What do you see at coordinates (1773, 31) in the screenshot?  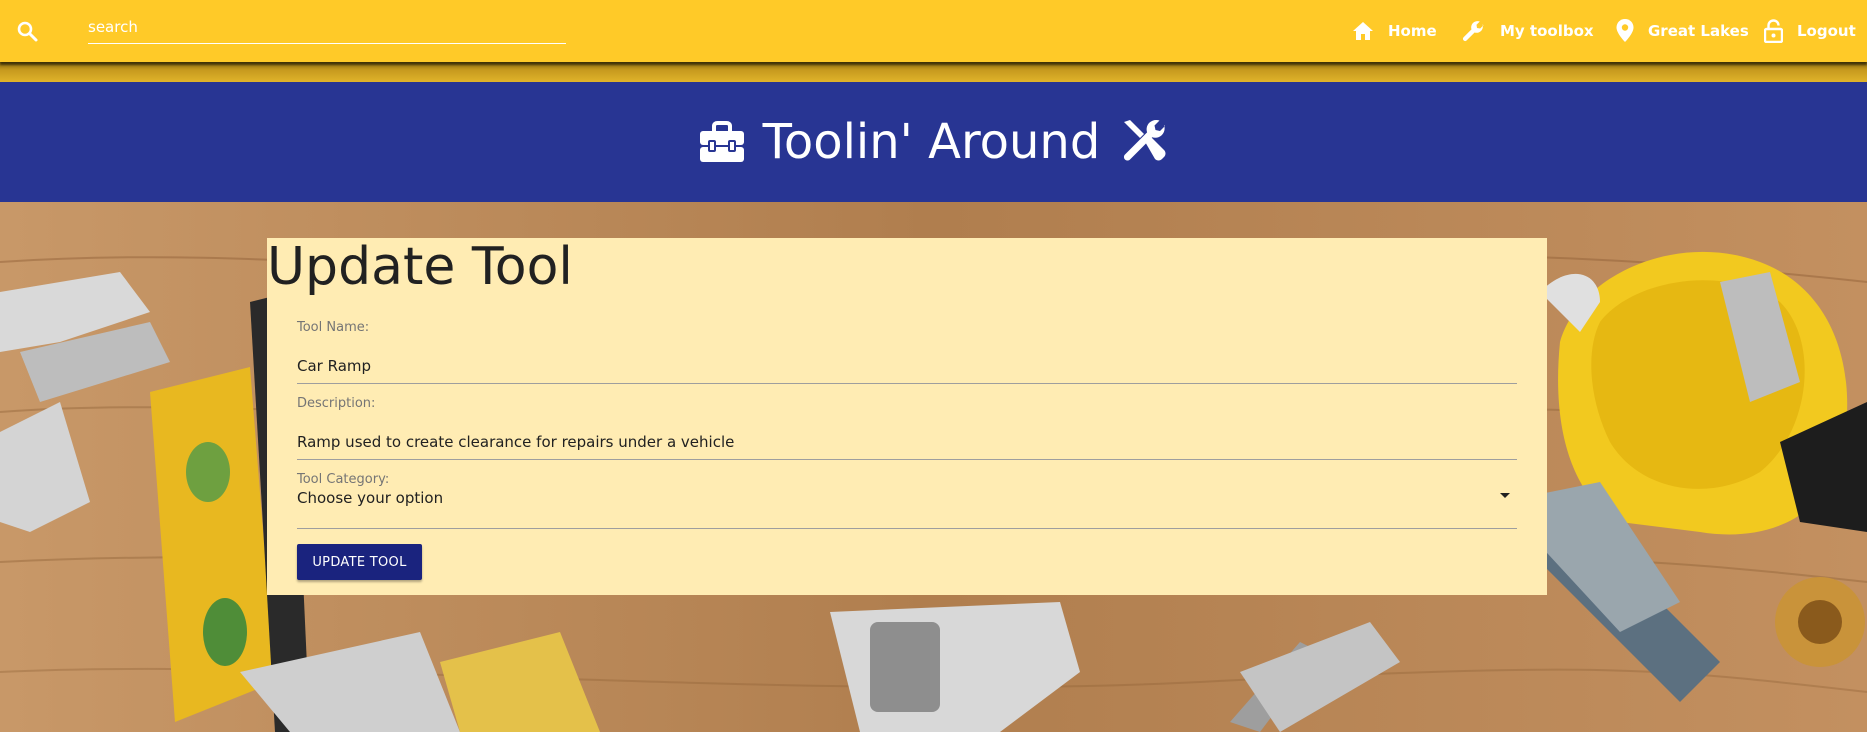 I see `lock-icon` at bounding box center [1773, 31].